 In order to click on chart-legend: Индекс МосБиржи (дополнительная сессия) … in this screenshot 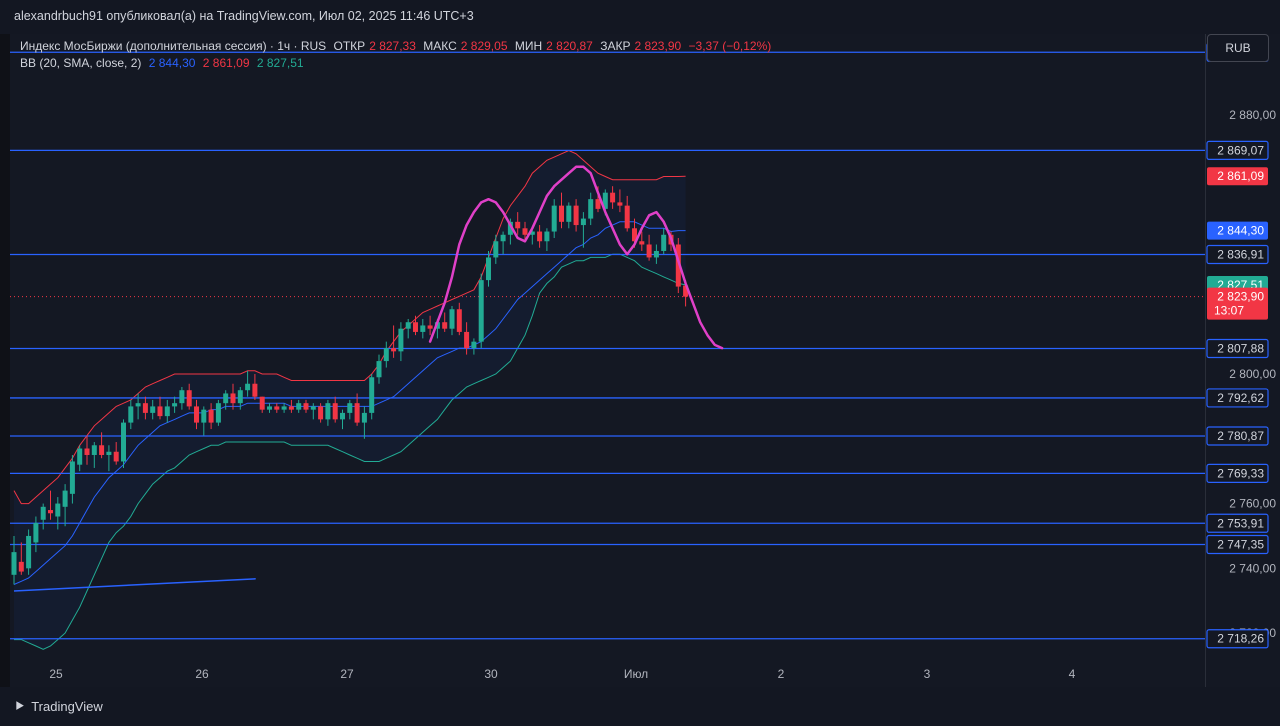, I will do `click(397, 55)`.